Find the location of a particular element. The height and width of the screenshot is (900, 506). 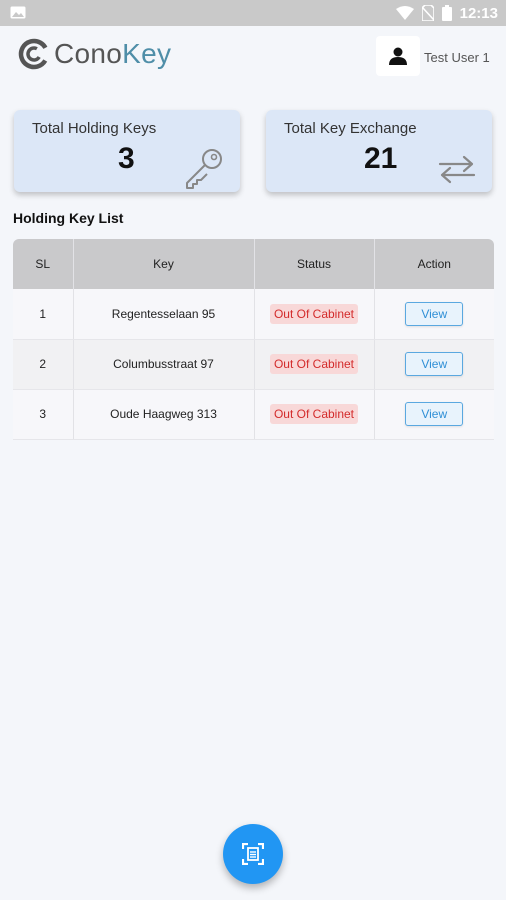

exchange-arrows-icon is located at coordinates (457, 169).